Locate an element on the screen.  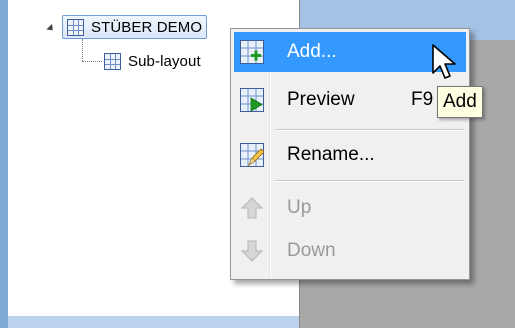
tree-node-sub-layout-label: Sub-layout is located at coordinates (164, 61).